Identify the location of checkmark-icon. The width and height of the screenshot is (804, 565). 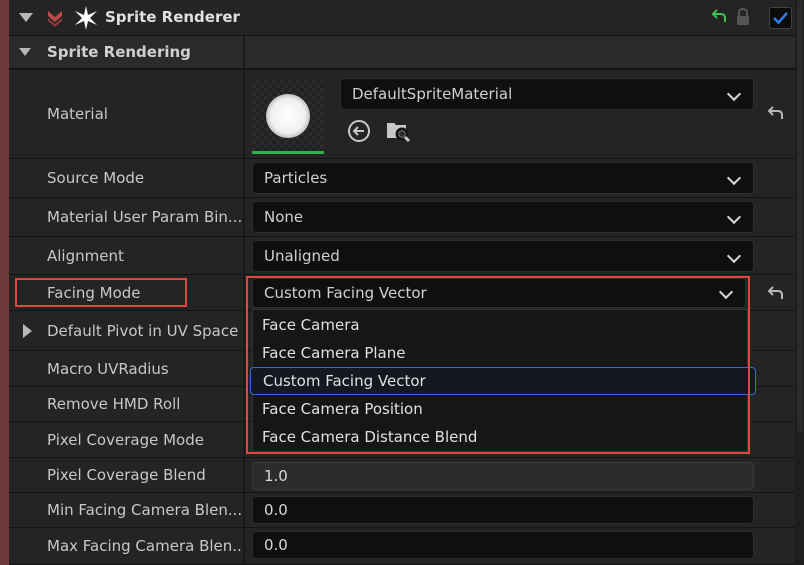
(780, 18).